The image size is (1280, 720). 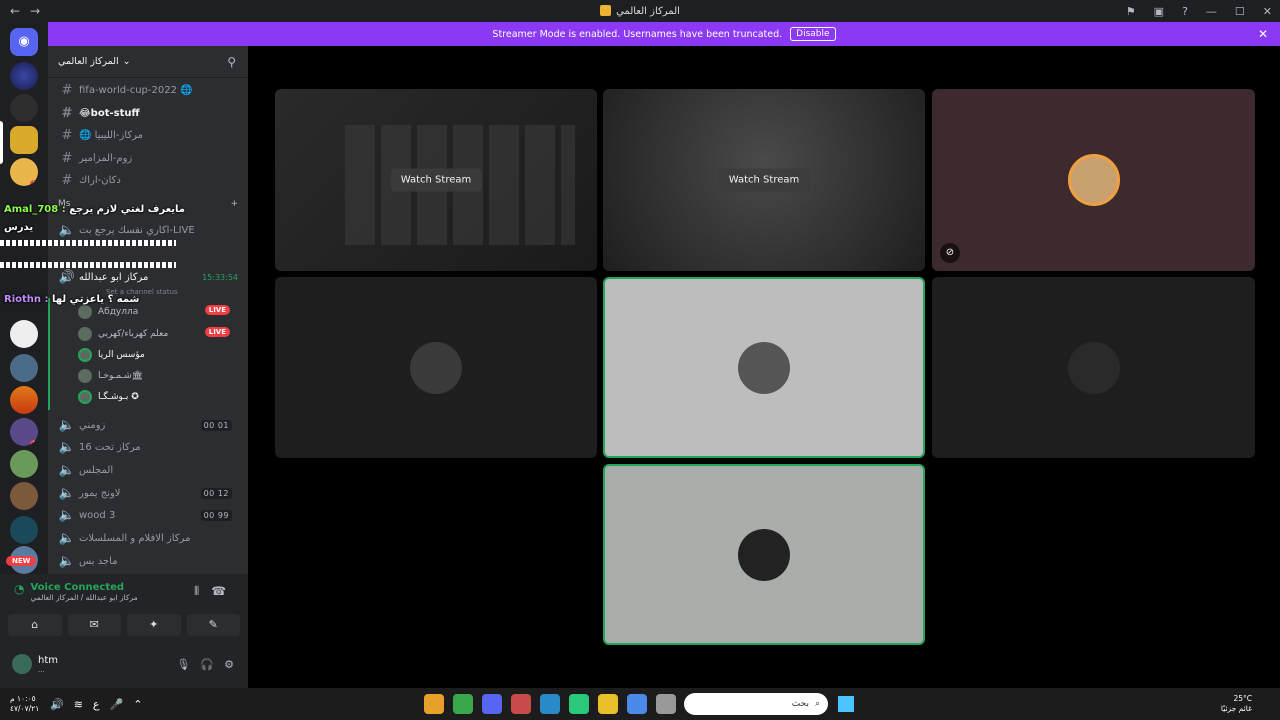 I want to click on voice-user: Абдулла LIVE, so click(x=159, y=312).